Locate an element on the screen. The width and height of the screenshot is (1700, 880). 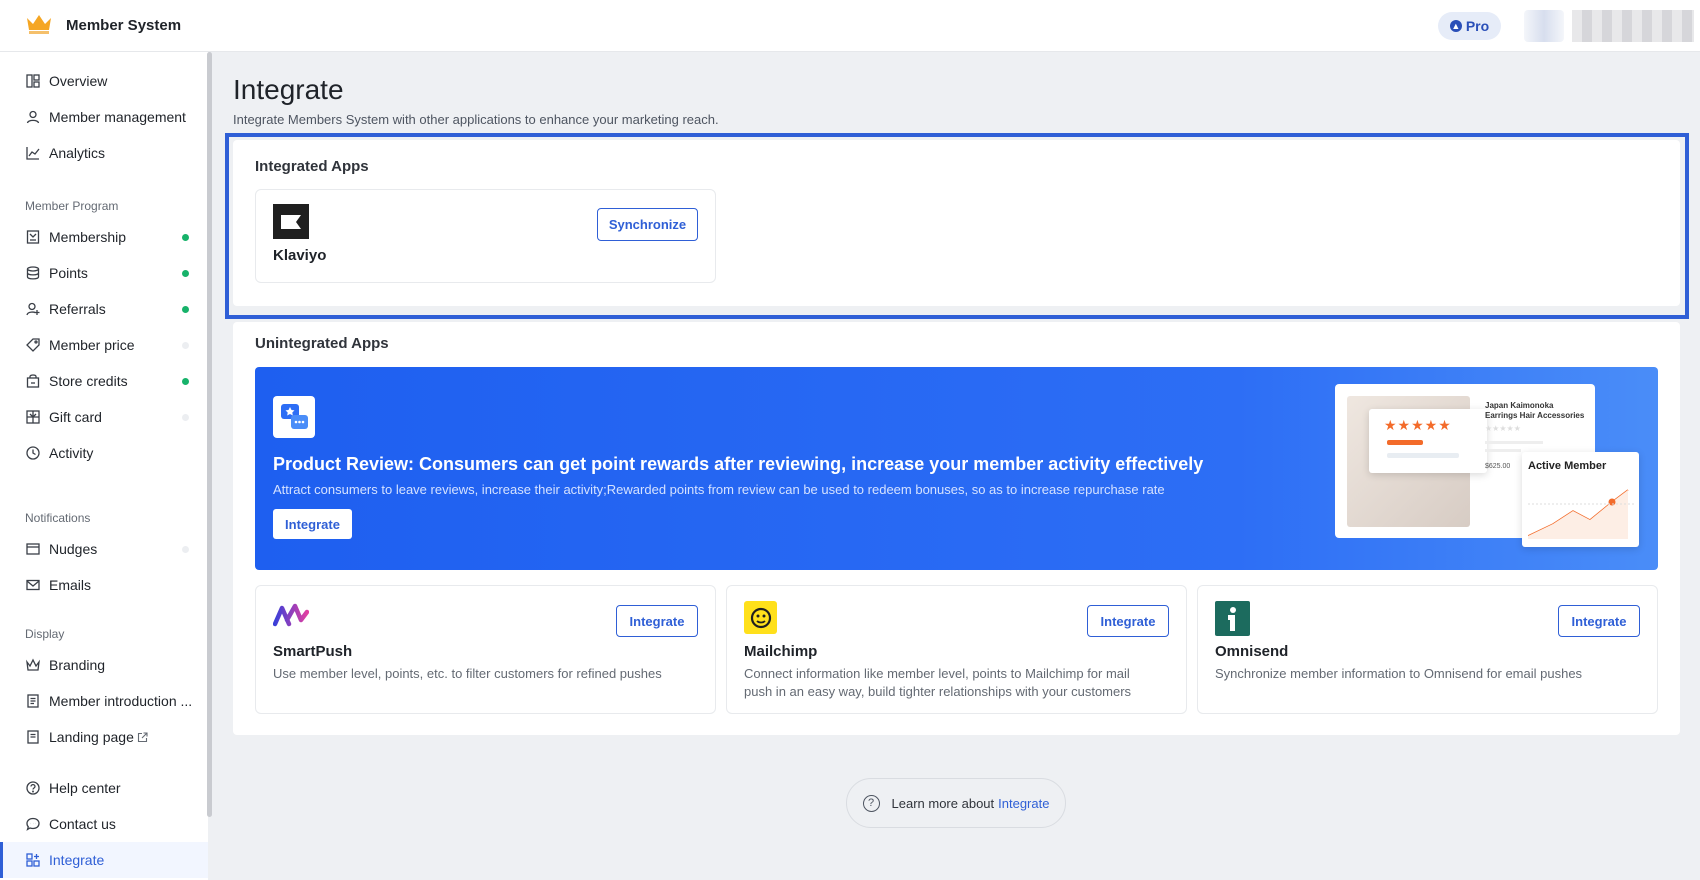
group-display: Display is located at coordinates (45, 634).